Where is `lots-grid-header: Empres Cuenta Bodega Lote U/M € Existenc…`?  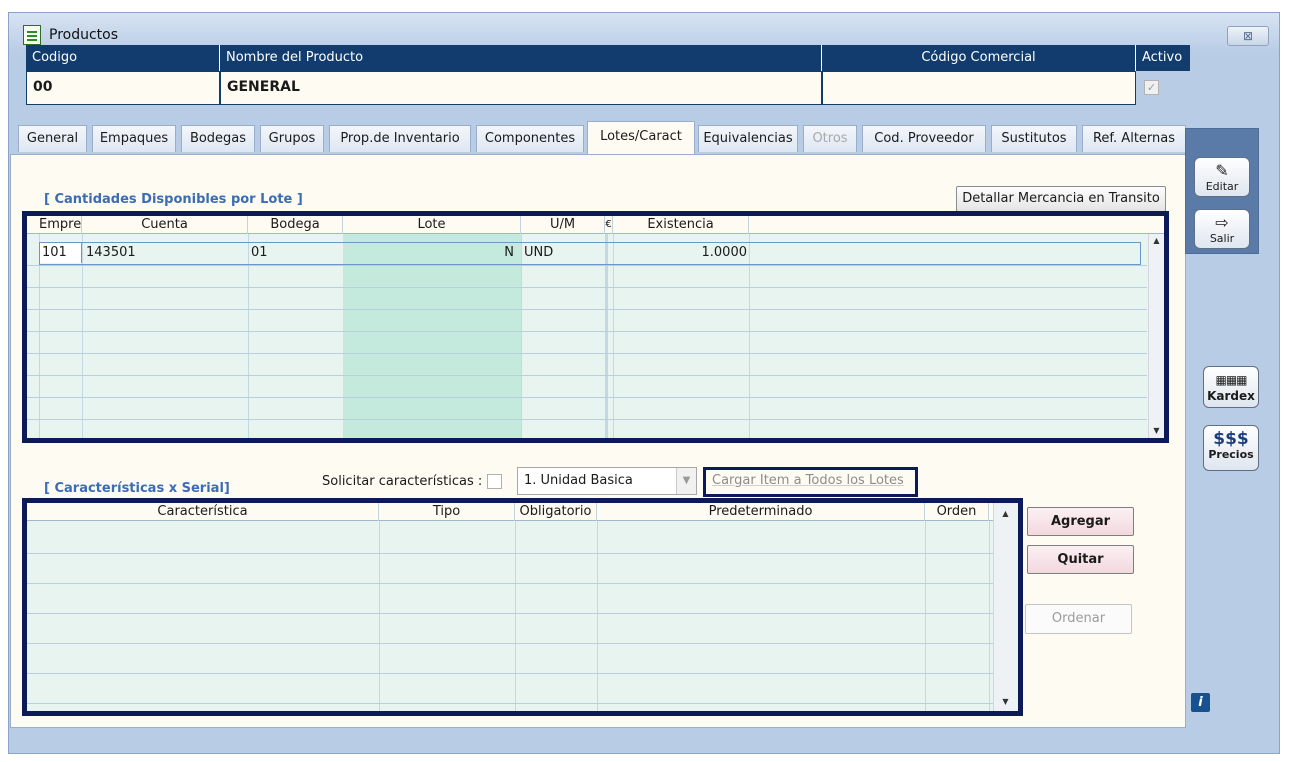
lots-grid-header: Empres Cuenta Bodega Lote U/M € Existenc… is located at coordinates (595, 225).